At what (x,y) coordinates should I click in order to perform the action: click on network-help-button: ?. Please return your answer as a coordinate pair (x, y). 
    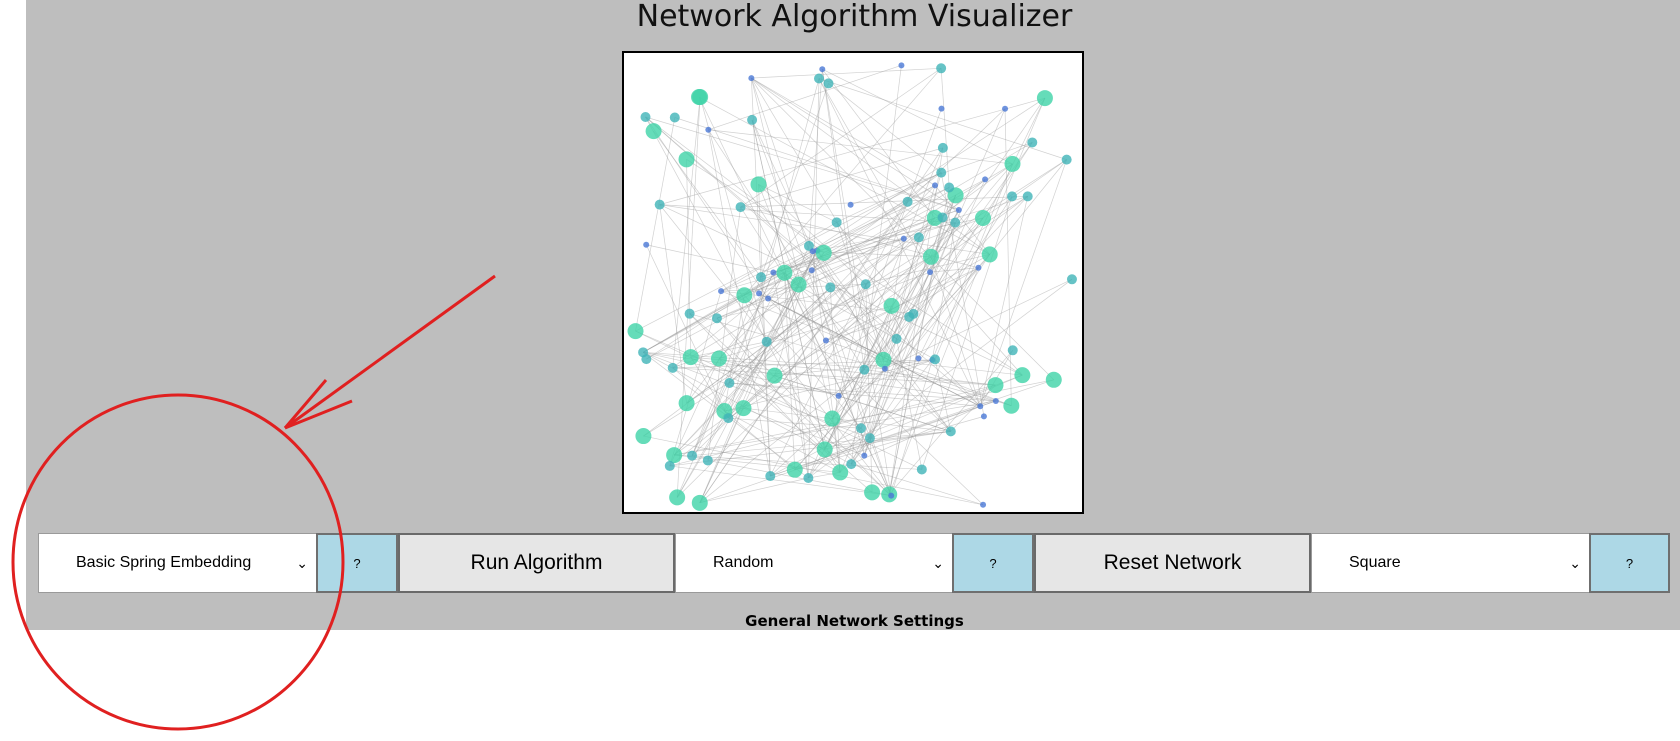
    Looking at the image, I should click on (993, 563).